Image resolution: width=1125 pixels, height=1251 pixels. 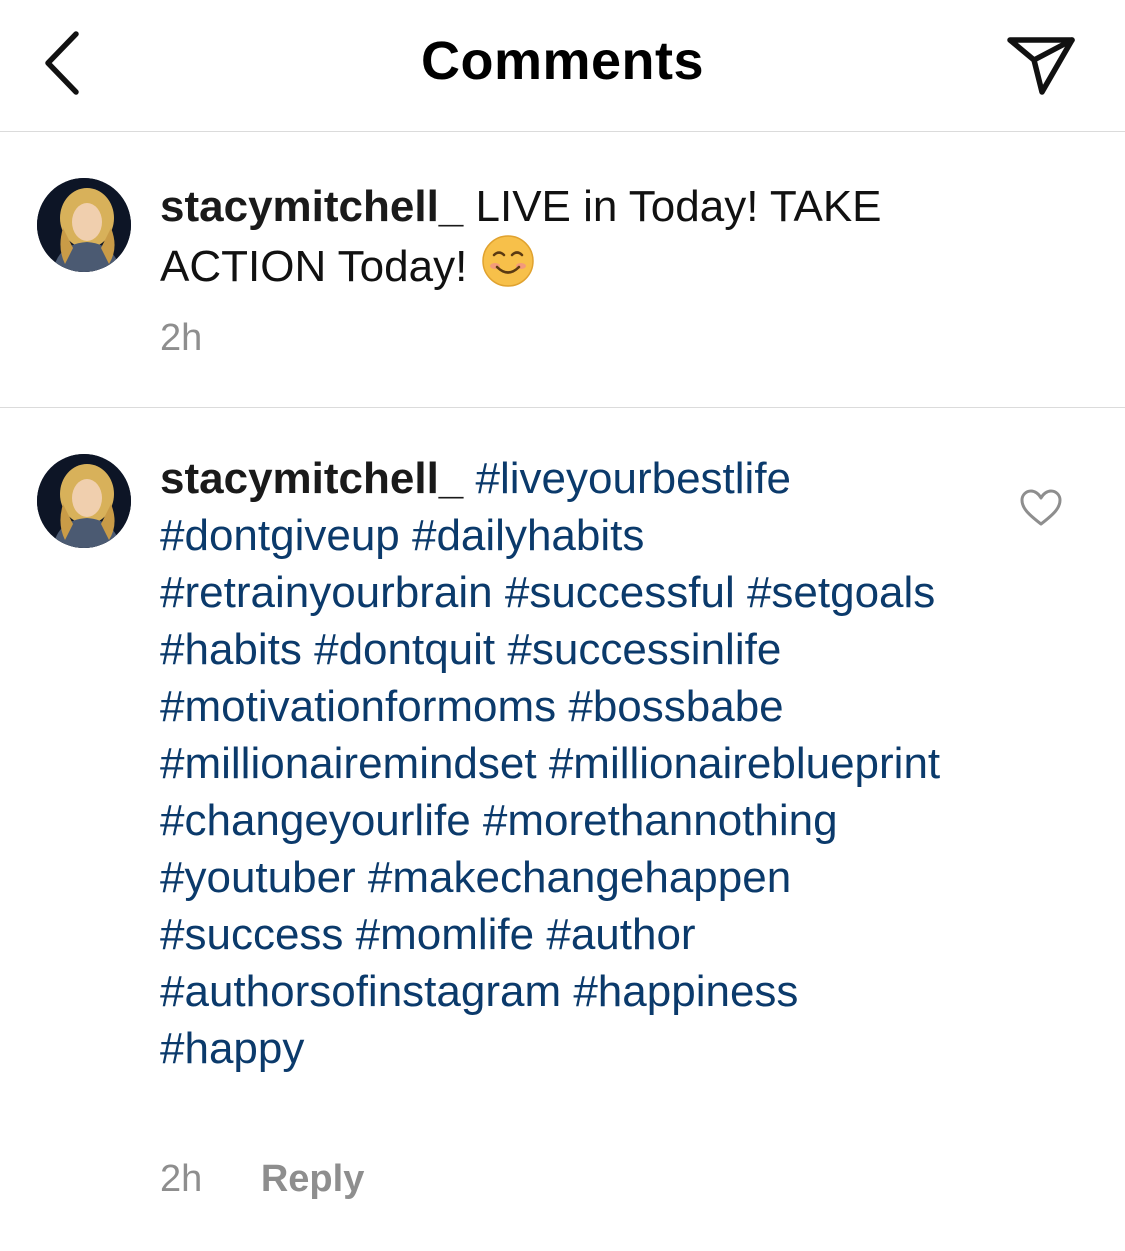 I want to click on like-button, so click(x=1041, y=508).